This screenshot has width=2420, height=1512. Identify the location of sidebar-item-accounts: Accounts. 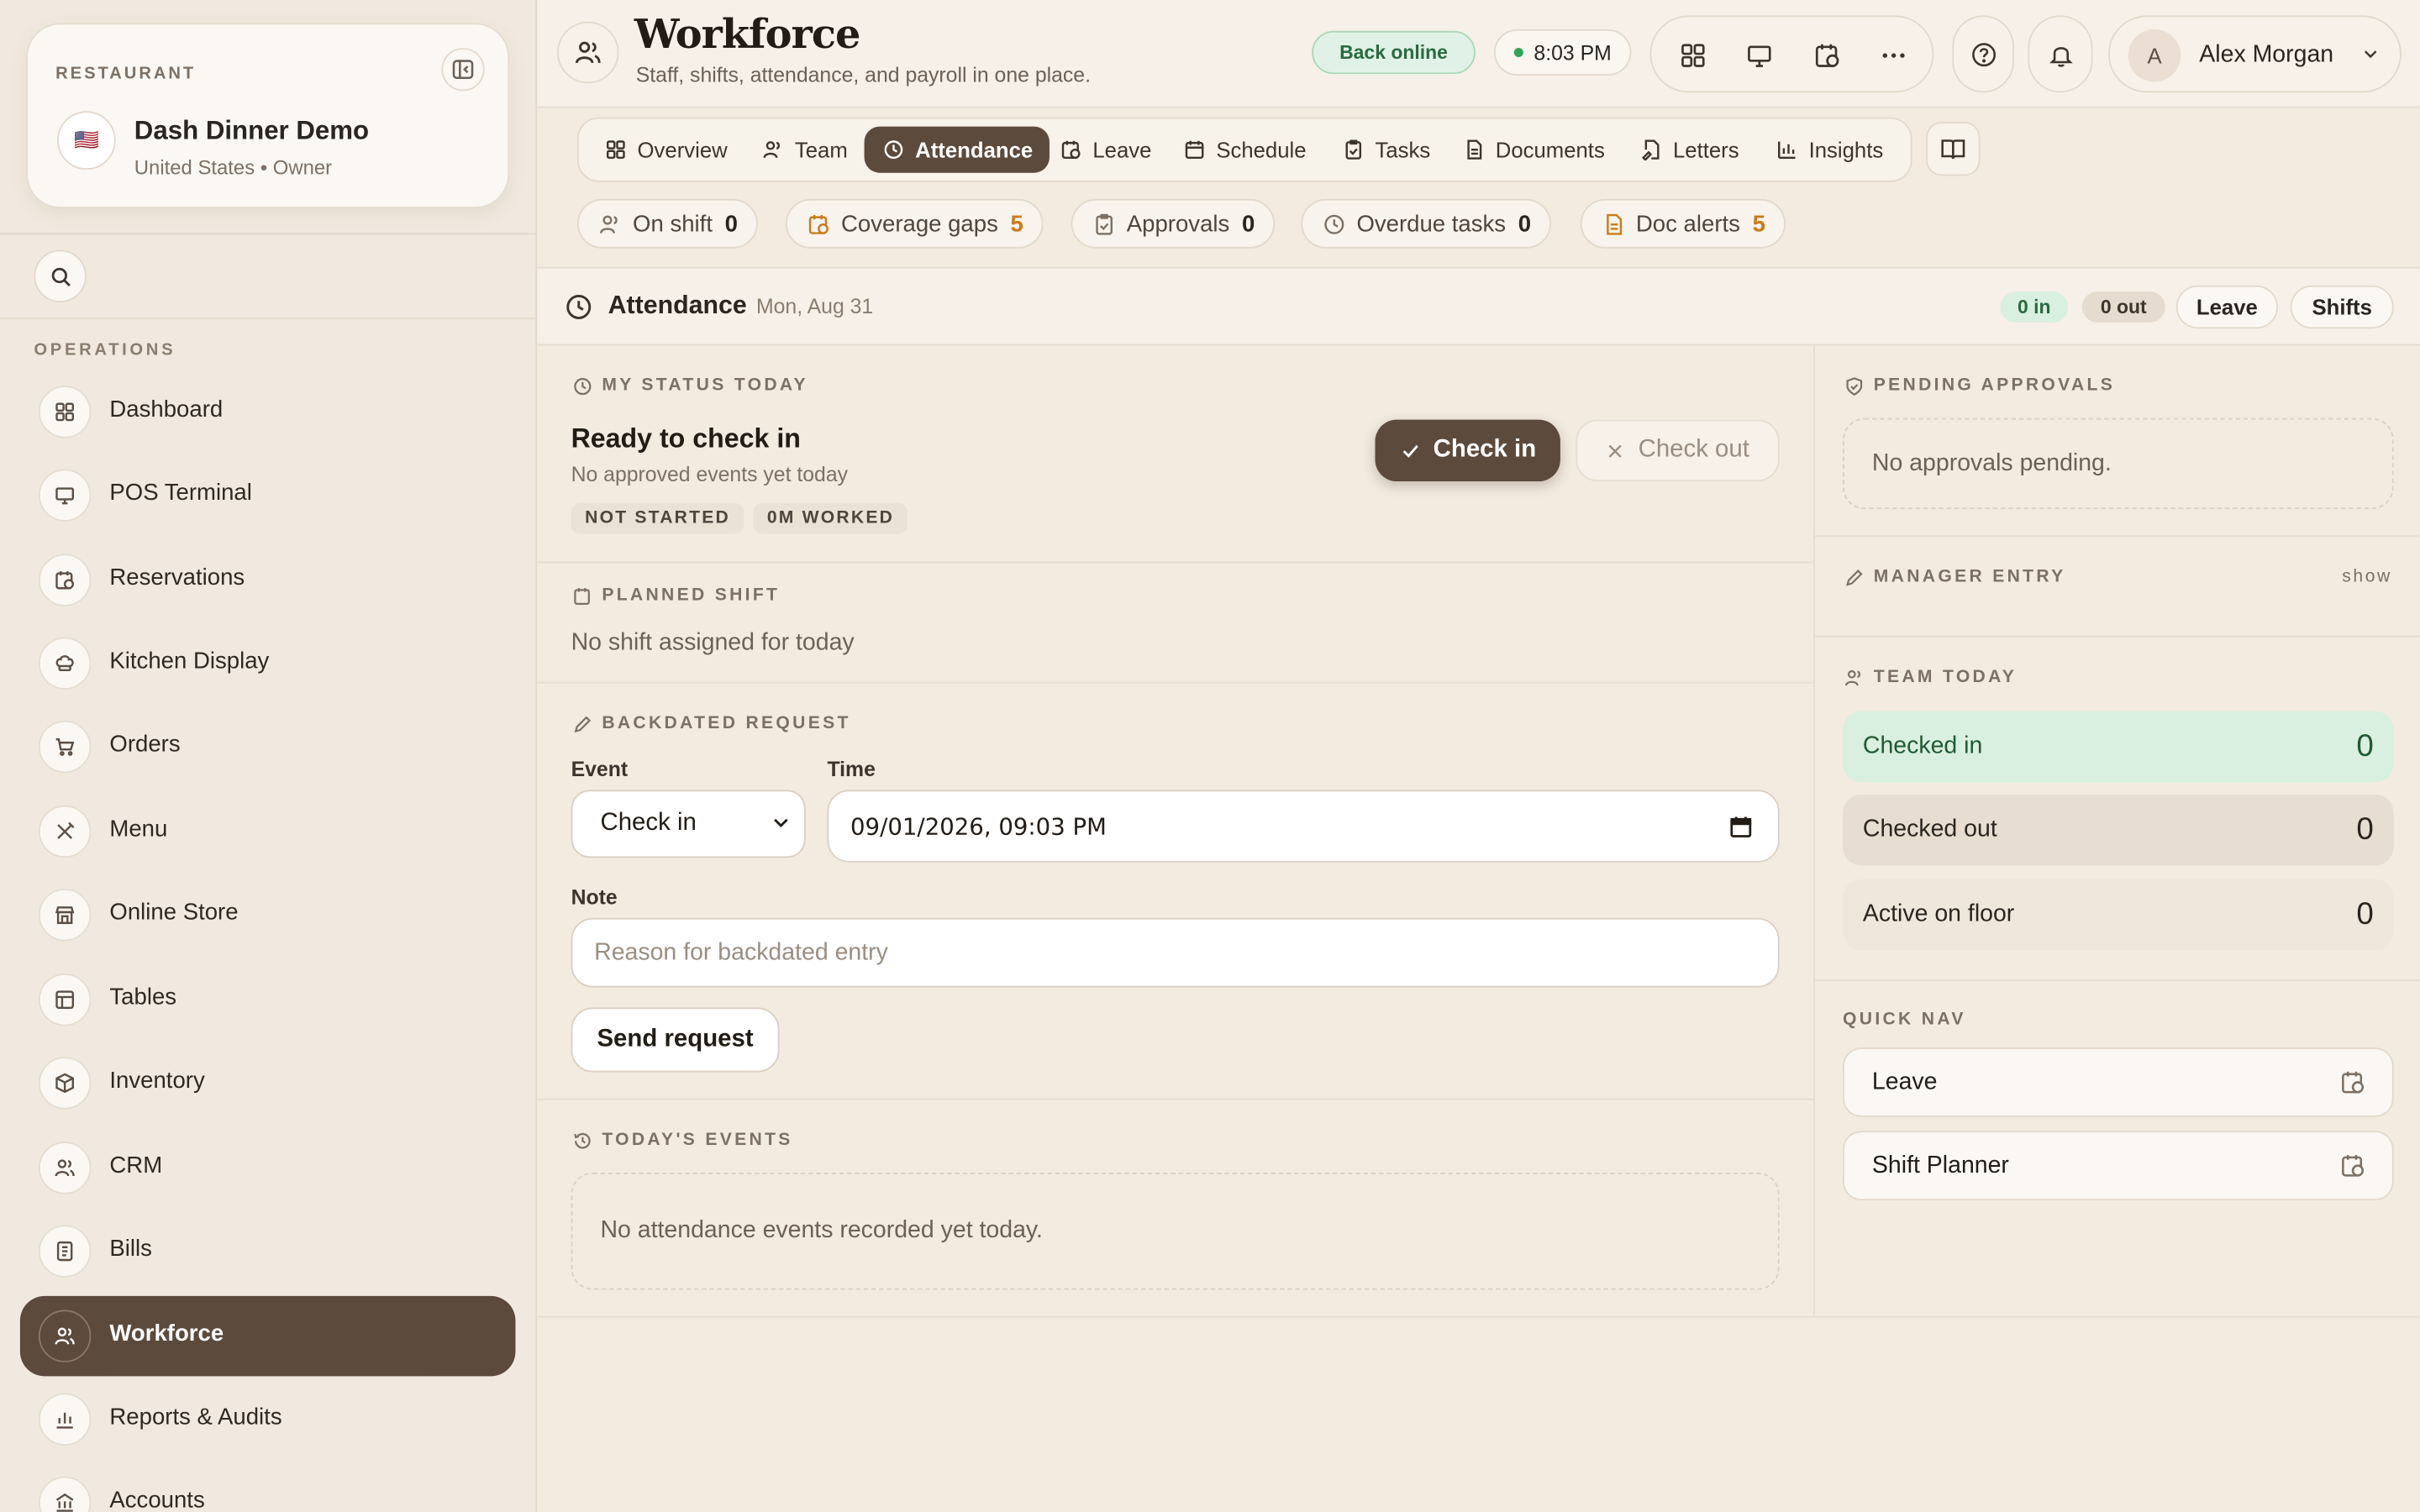
(268, 1487).